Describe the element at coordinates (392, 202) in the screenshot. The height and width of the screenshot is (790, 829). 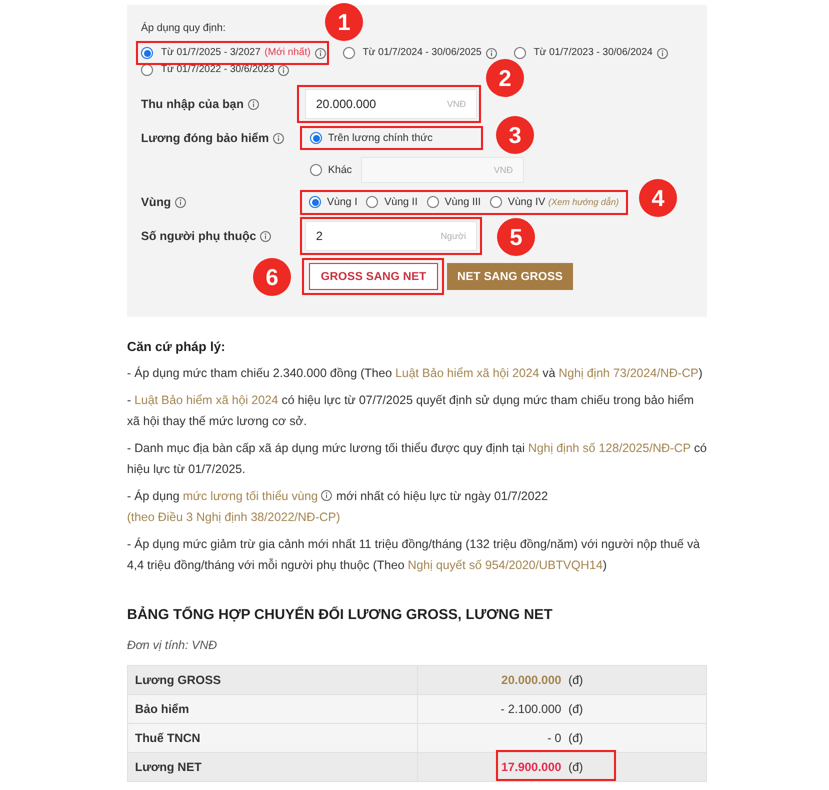
I see `region-option: Vùng II` at that location.